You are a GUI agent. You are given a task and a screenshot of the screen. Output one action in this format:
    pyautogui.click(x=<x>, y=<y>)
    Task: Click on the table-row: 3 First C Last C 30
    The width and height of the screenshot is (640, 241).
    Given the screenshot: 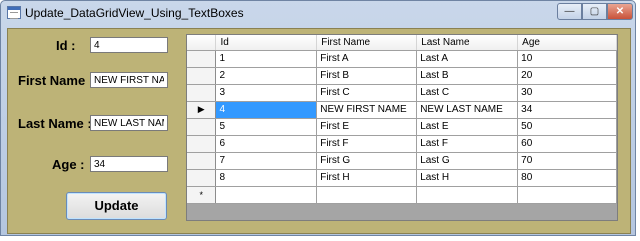 What is the action you would take?
    pyautogui.click(x=402, y=93)
    